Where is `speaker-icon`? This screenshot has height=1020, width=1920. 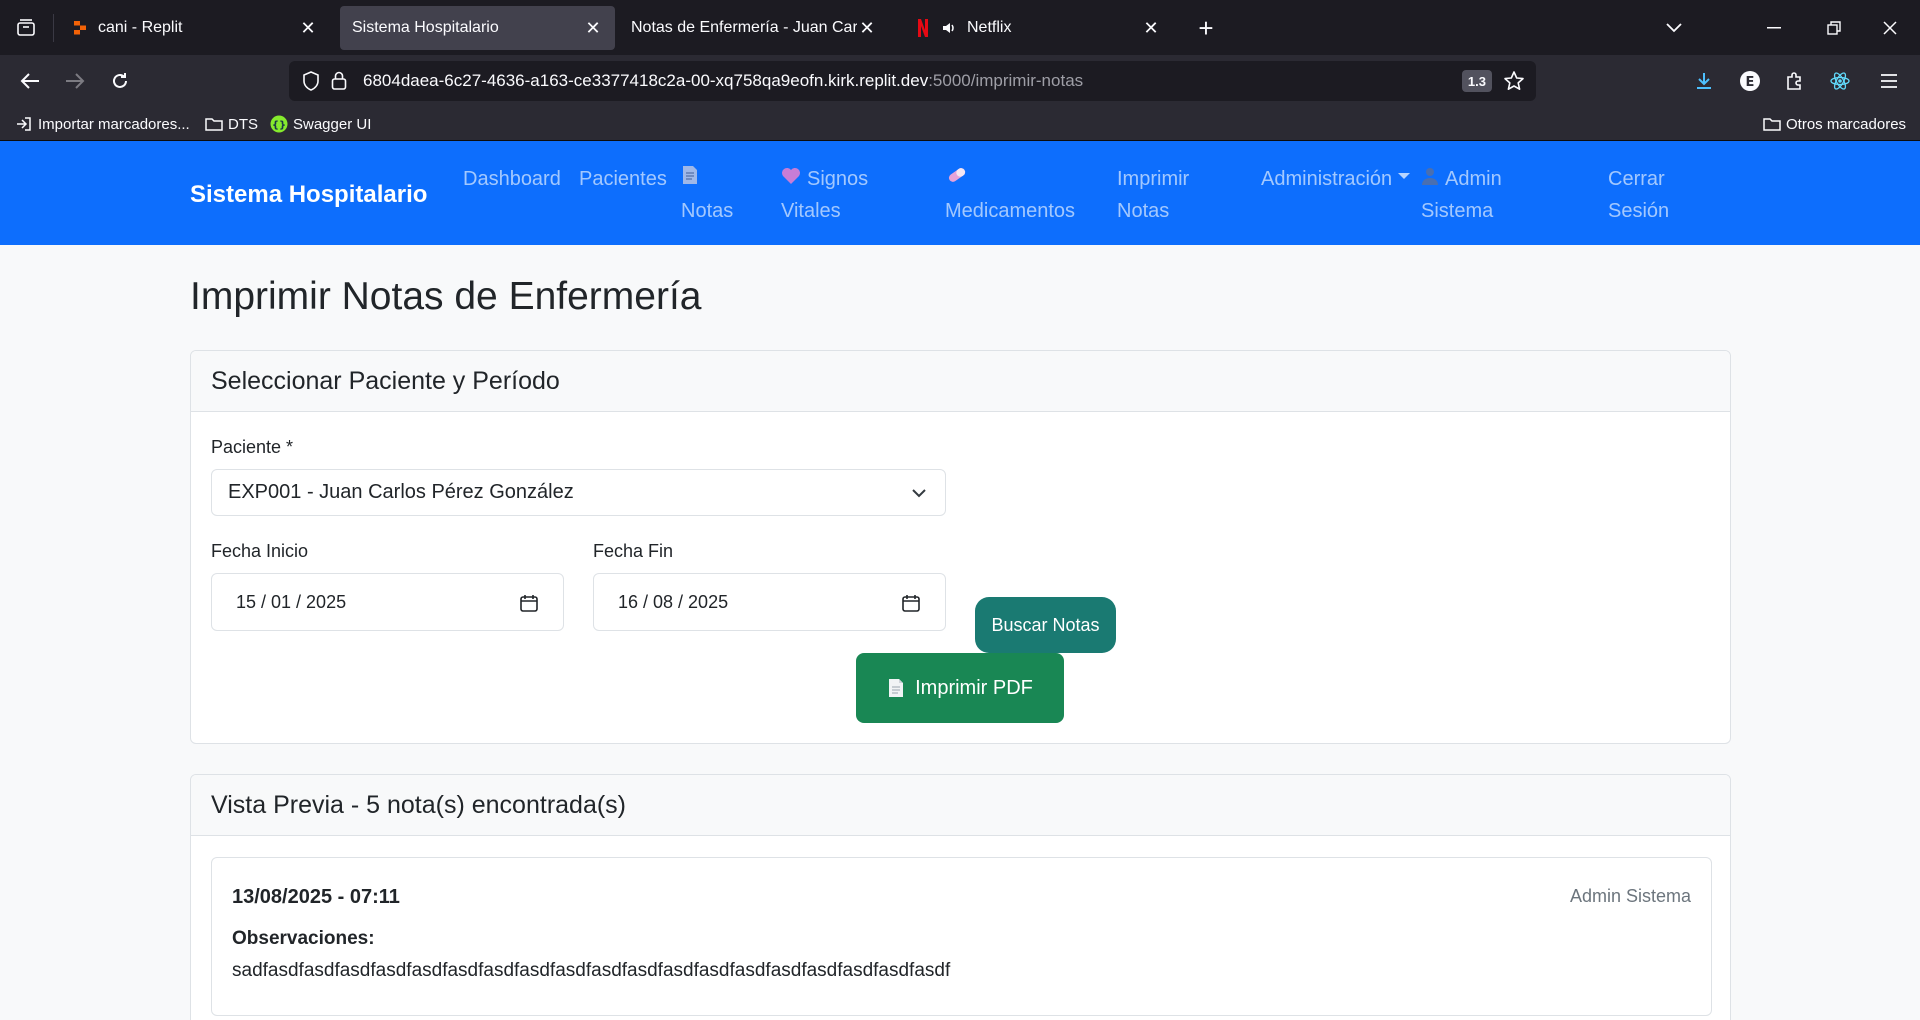
speaker-icon is located at coordinates (949, 28).